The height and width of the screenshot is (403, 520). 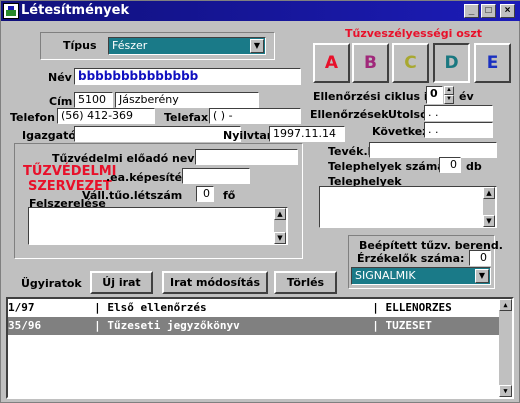 What do you see at coordinates (70, 171) in the screenshot?
I see `szervezet-line1: TŰZVÉDELMI` at bounding box center [70, 171].